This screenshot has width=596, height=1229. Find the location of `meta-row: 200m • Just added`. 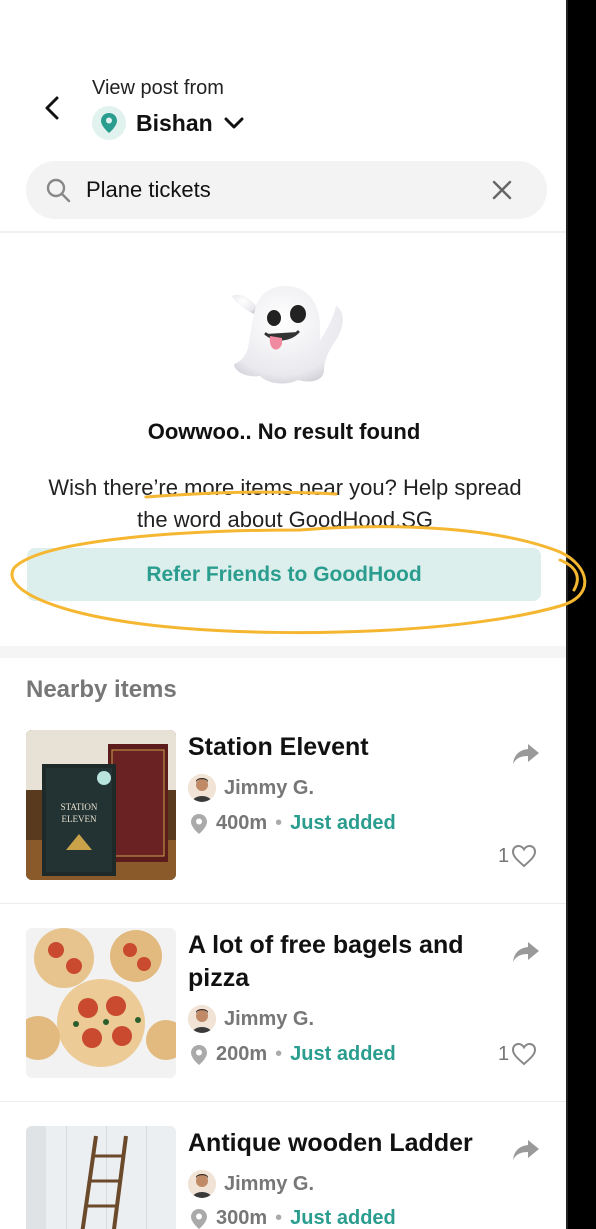

meta-row: 200m • Just added is located at coordinates (293, 1054).